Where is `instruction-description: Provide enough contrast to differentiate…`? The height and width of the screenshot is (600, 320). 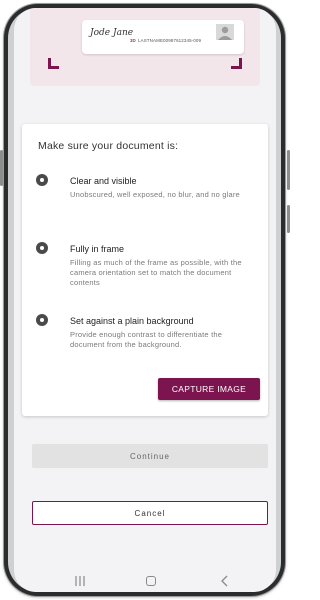 instruction-description: Provide enough contrast to differentiate… is located at coordinates (146, 339).